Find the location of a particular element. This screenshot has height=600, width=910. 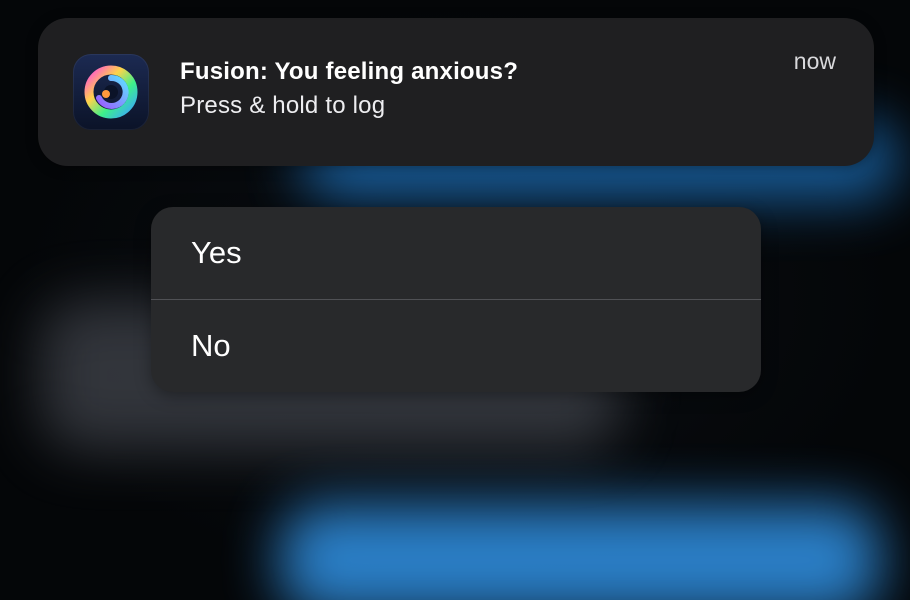

action-no-button: No is located at coordinates (456, 345).